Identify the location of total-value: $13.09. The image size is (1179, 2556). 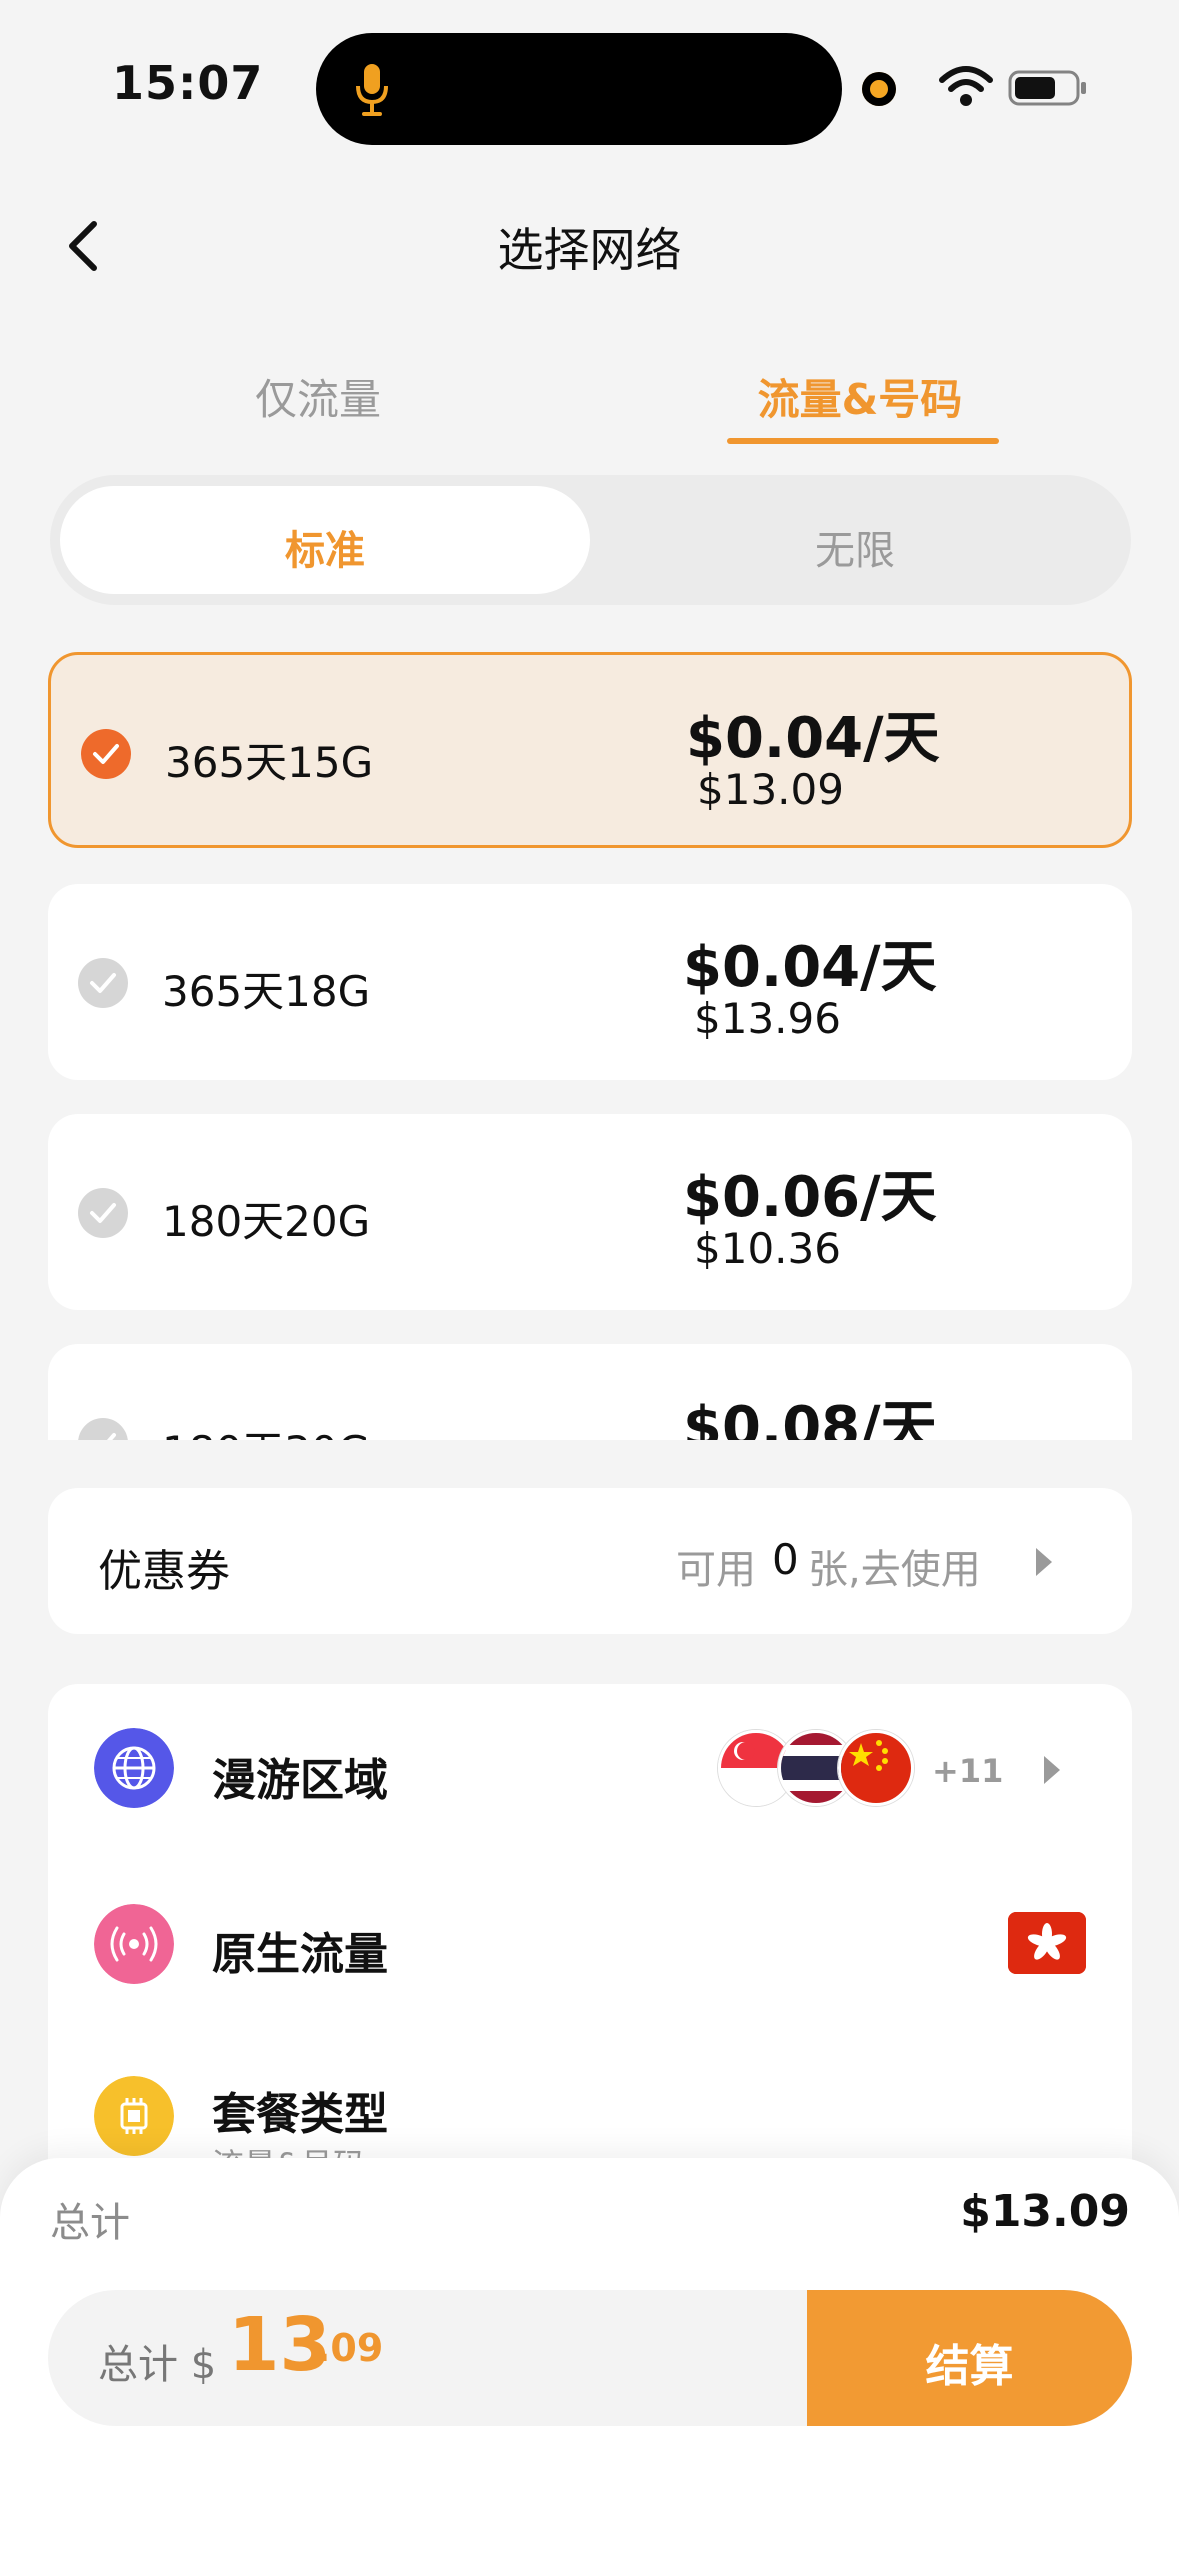
(1045, 2211).